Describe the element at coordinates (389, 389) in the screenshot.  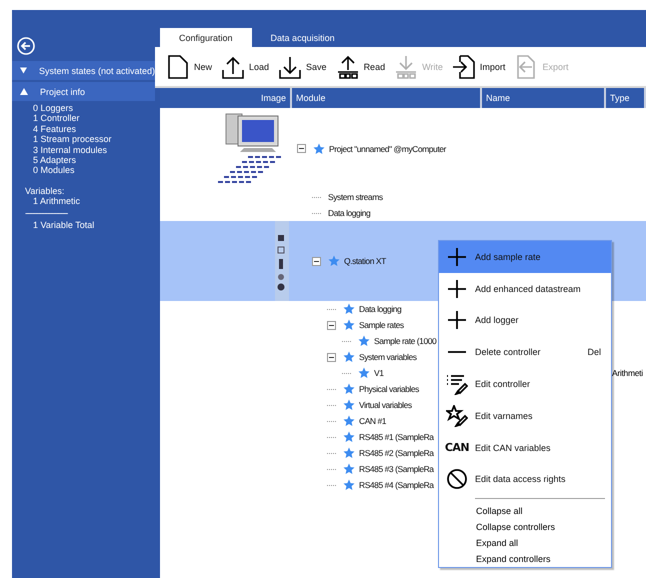
I see `tree-item-label: Physical variables` at that location.